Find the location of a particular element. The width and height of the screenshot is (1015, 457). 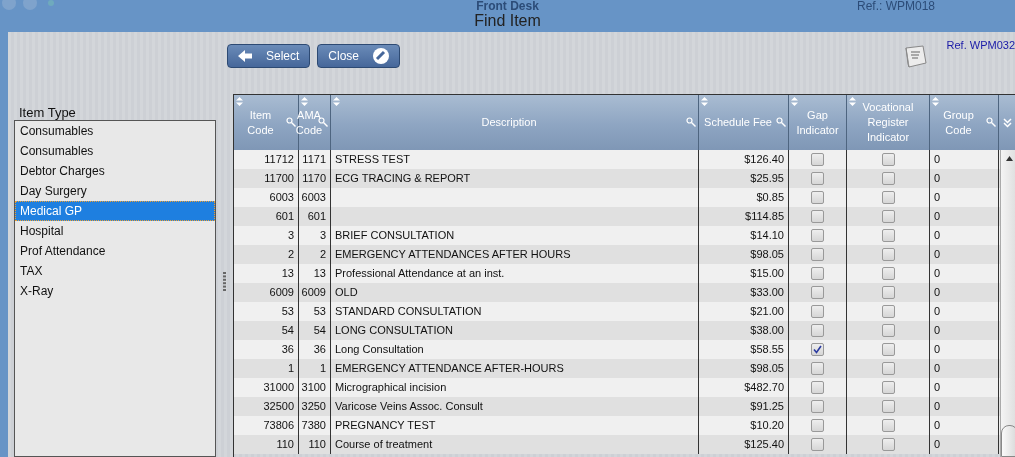

table-cell: $125.40 is located at coordinates (744, 444).